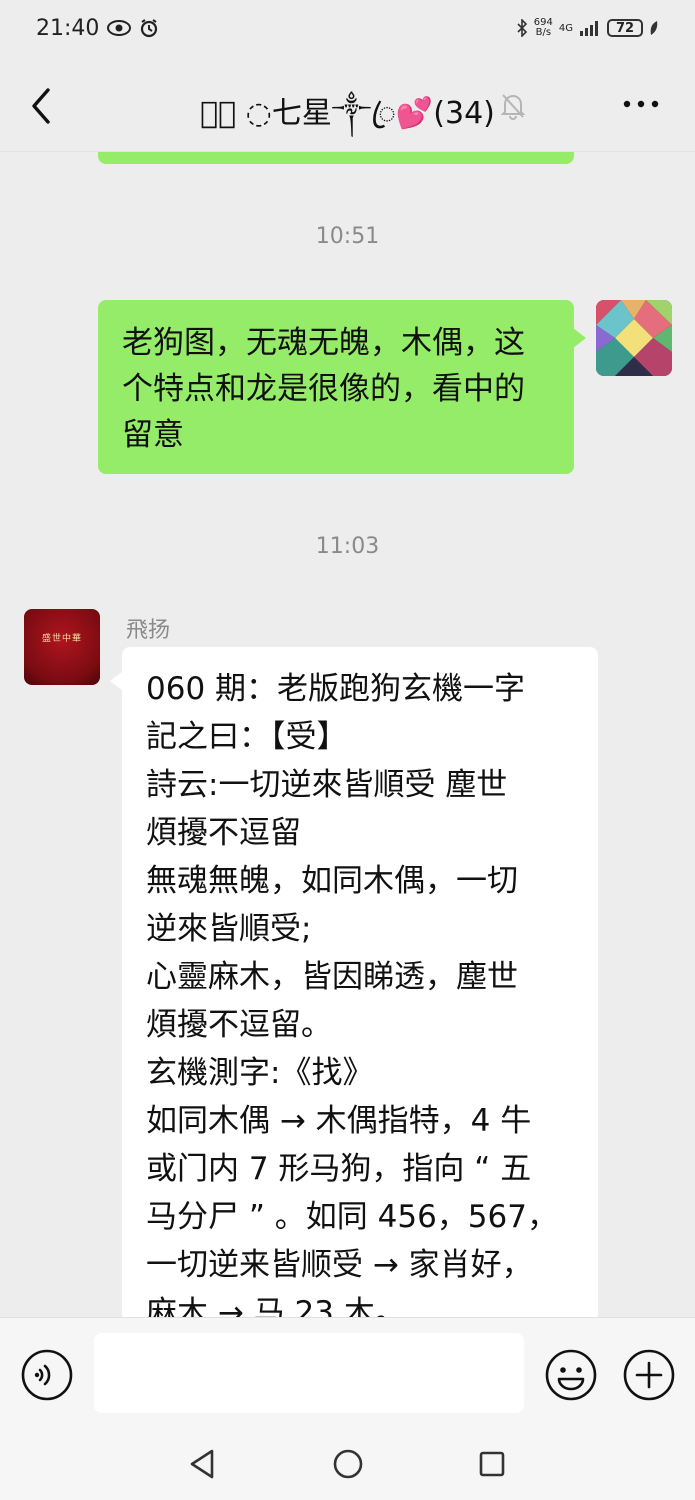 The height and width of the screenshot is (1500, 695). I want to click on emoji-button, so click(571, 1375).